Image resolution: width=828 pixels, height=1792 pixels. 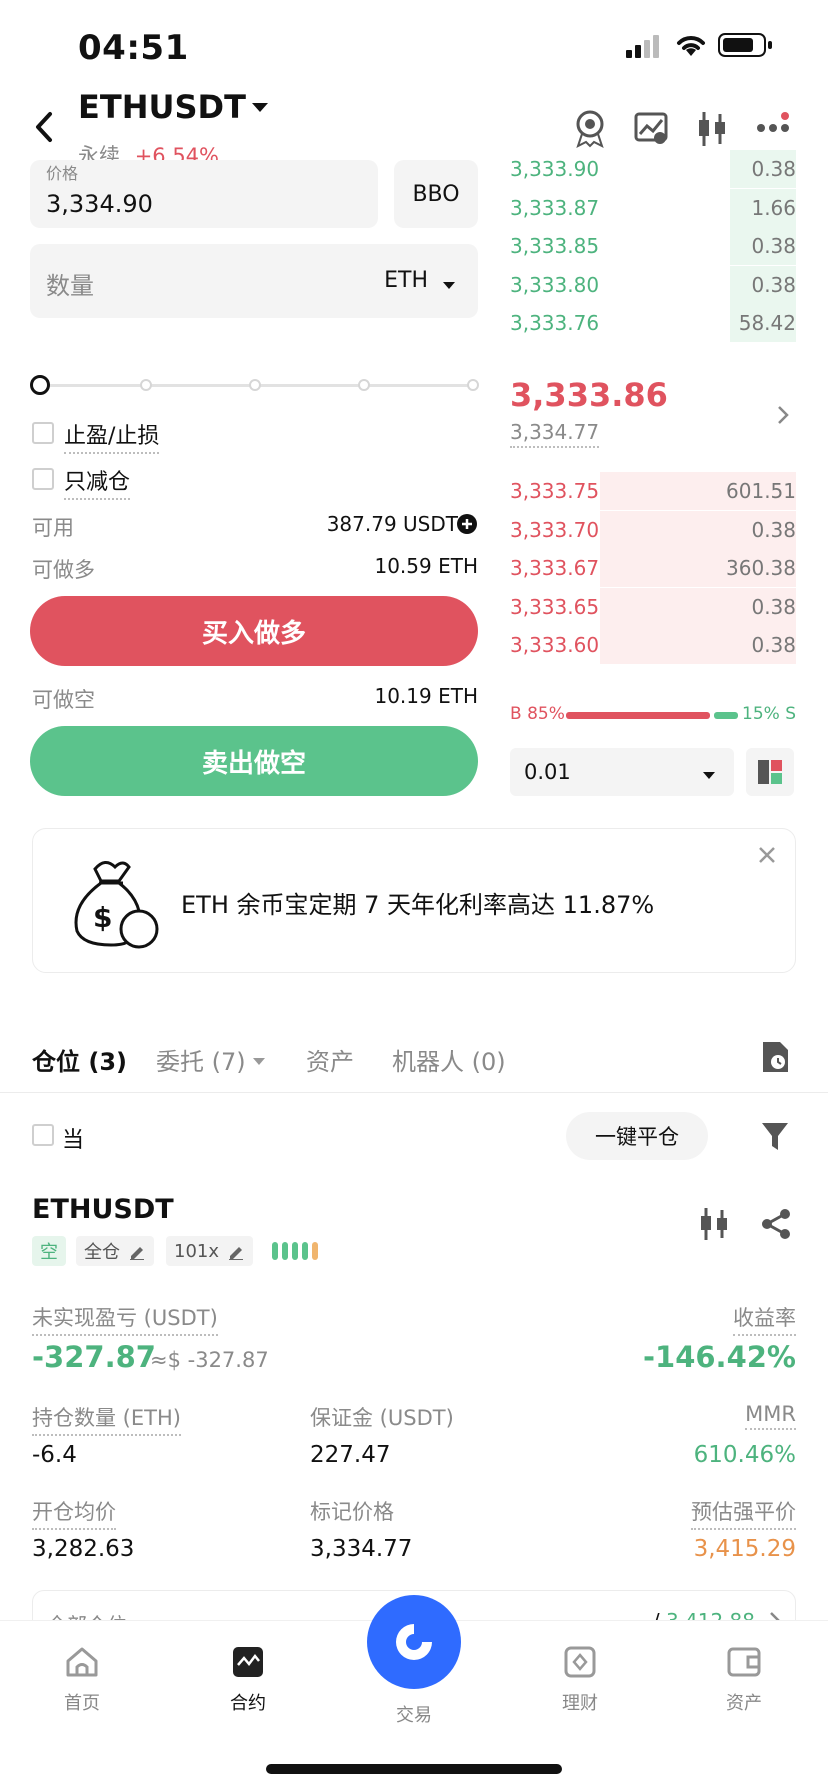 What do you see at coordinates (653, 323) in the screenshot?
I see `orderbook-row: 3,333.76 58.42` at bounding box center [653, 323].